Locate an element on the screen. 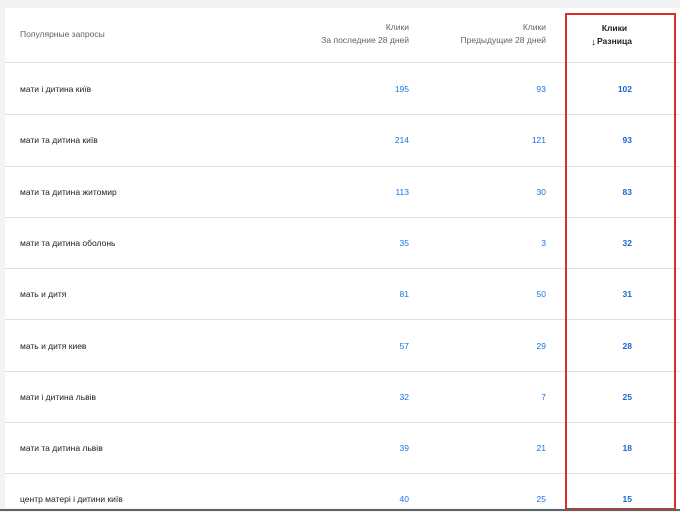 This screenshot has width=680, height=512. clicks-current-cell: 35 is located at coordinates (404, 242).